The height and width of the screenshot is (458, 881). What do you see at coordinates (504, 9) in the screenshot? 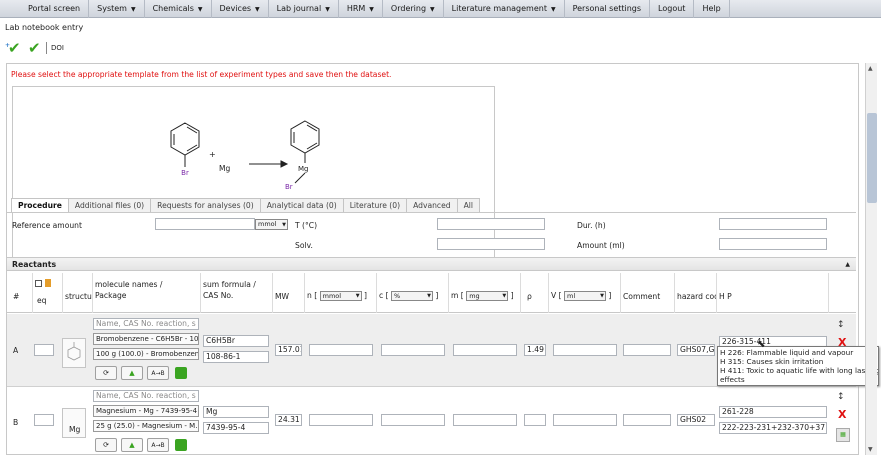
I see `menu-item-literature-management: Literature management ▼` at bounding box center [504, 9].